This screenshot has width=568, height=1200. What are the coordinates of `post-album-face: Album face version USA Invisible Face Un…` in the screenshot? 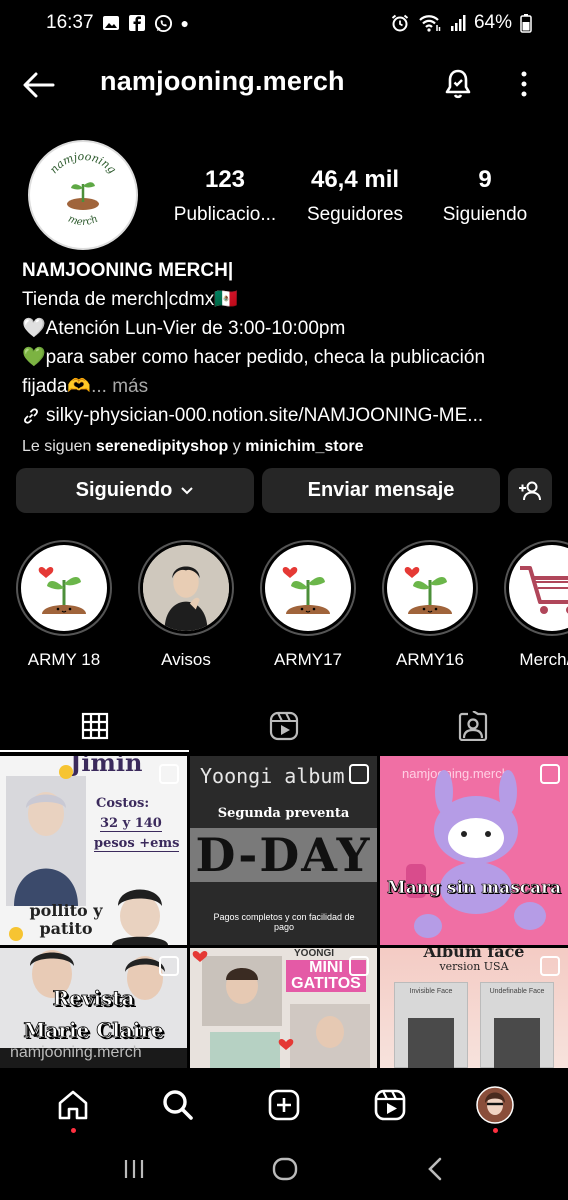 It's located at (474, 1008).